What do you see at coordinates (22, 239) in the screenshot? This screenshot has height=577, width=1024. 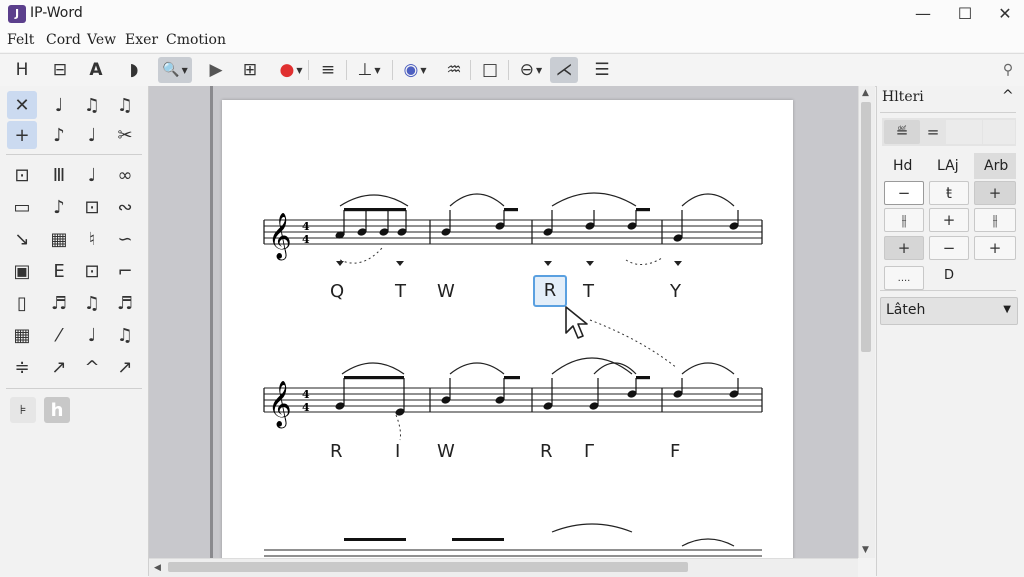 I see `palette-symbol-icon: ↘` at bounding box center [22, 239].